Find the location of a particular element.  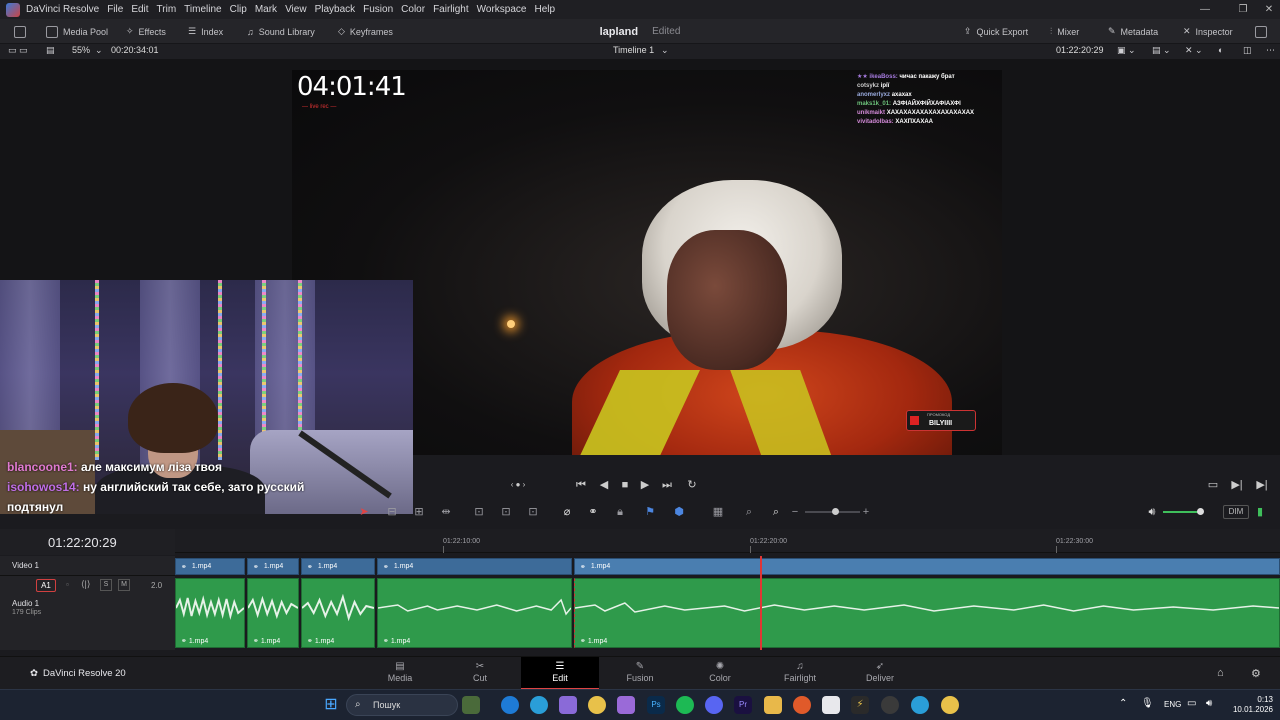

menu-color: Color is located at coordinates (413, 9).